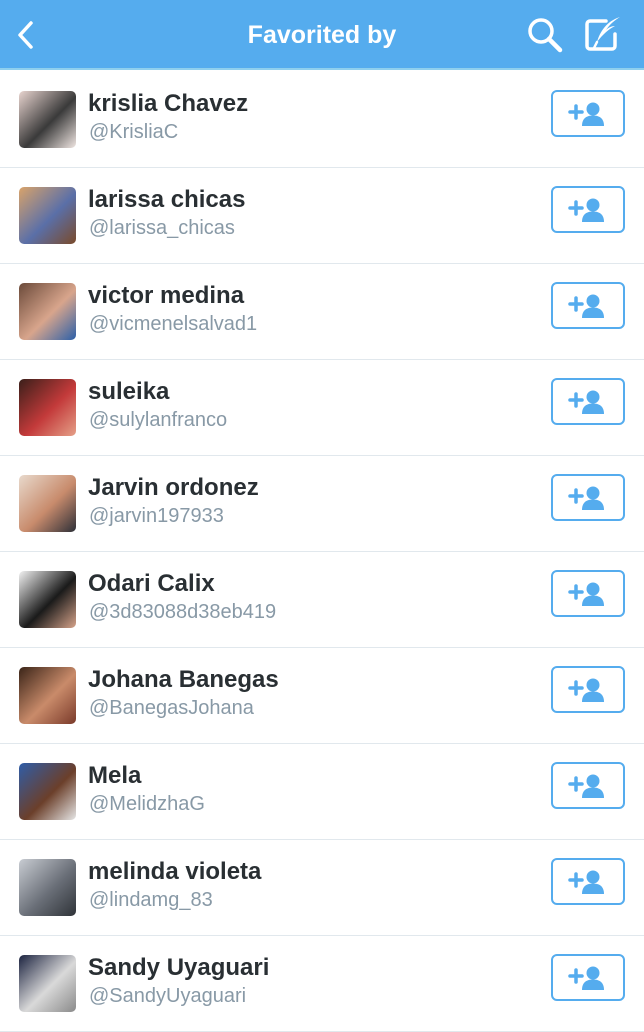  I want to click on user-row: suleika @sulylanfranco, so click(322, 408).